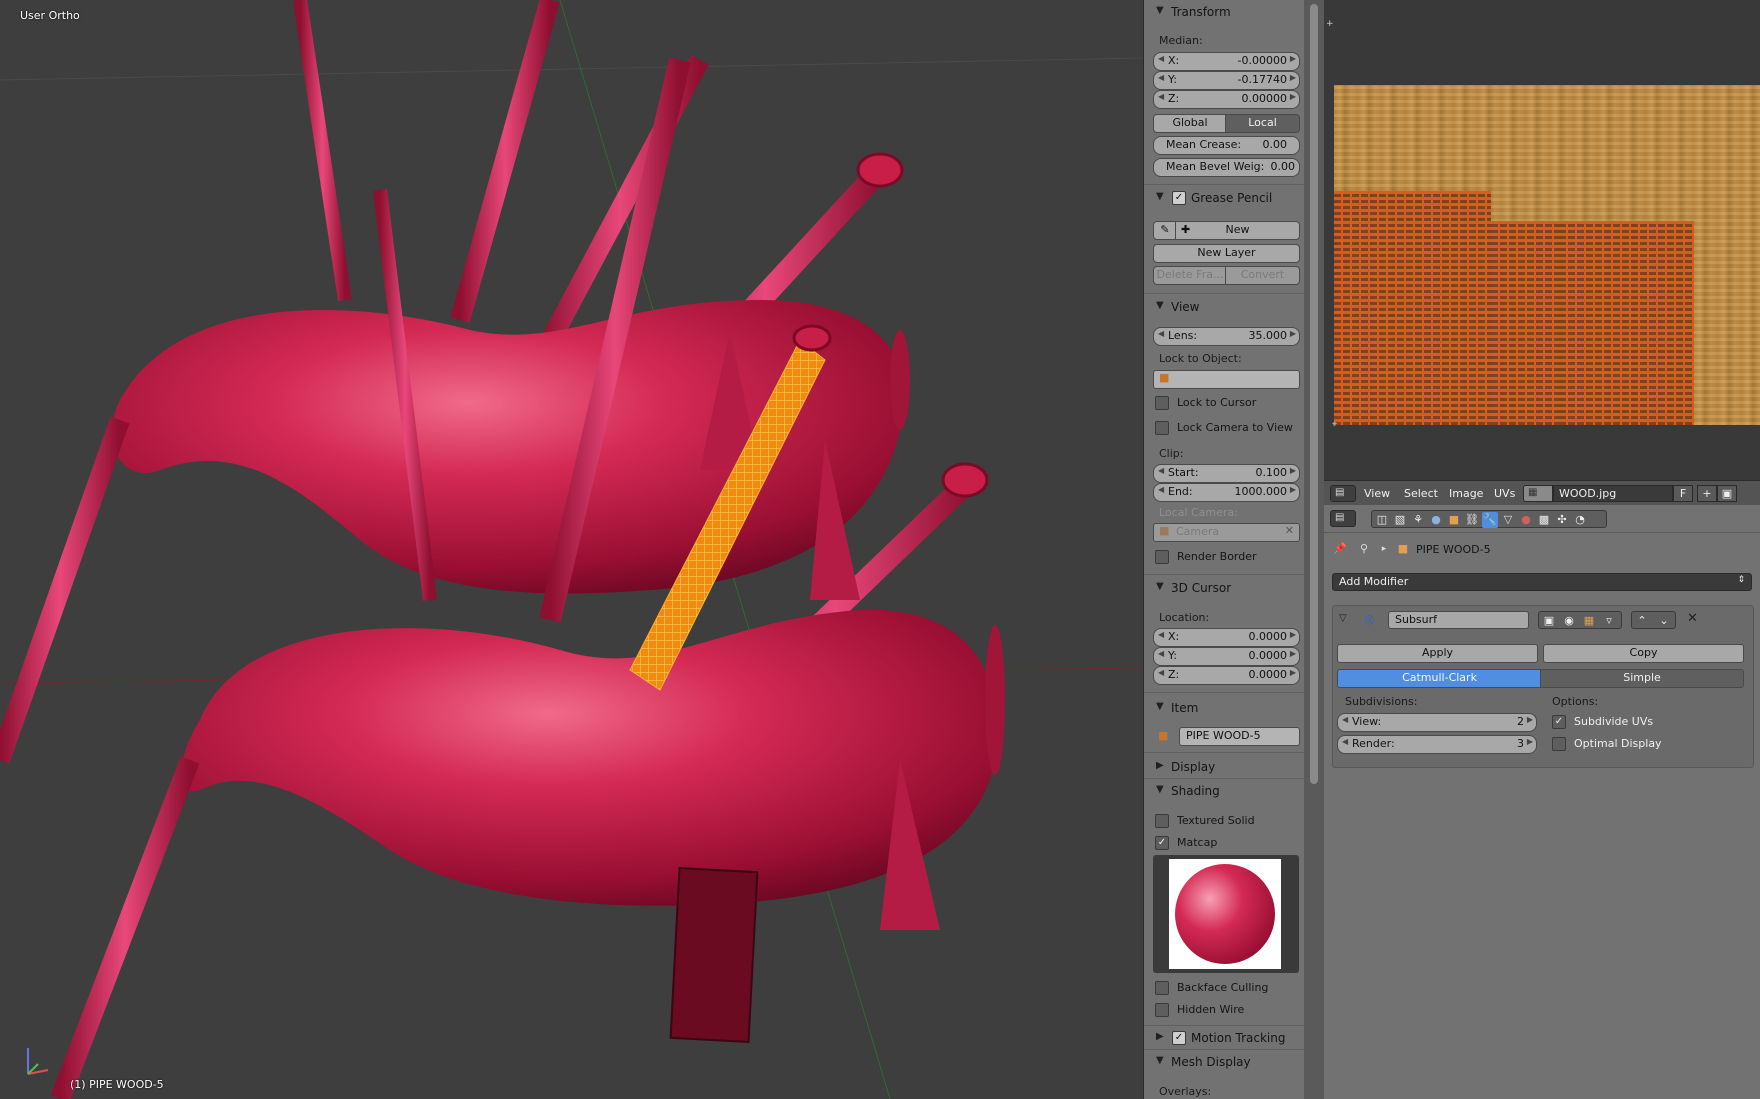  Describe the element at coordinates (1642, 678) in the screenshot. I see `simple-toggle: Simple` at that location.